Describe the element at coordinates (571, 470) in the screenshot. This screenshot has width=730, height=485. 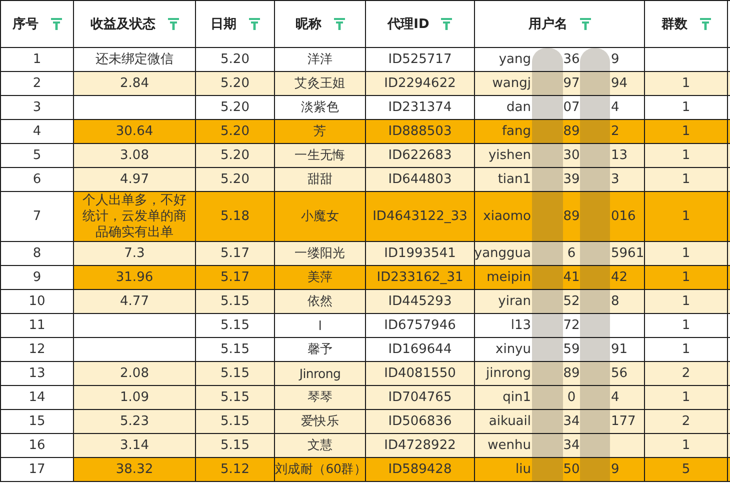
I see `username-fragment: 50` at that location.